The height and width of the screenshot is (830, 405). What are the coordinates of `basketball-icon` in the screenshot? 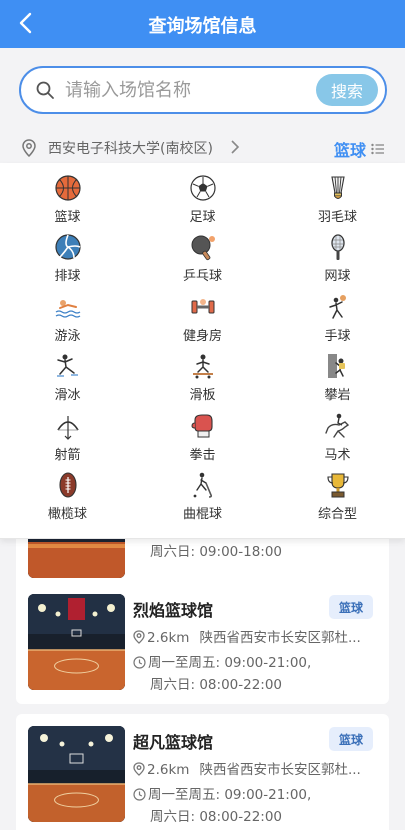 It's located at (67, 188).